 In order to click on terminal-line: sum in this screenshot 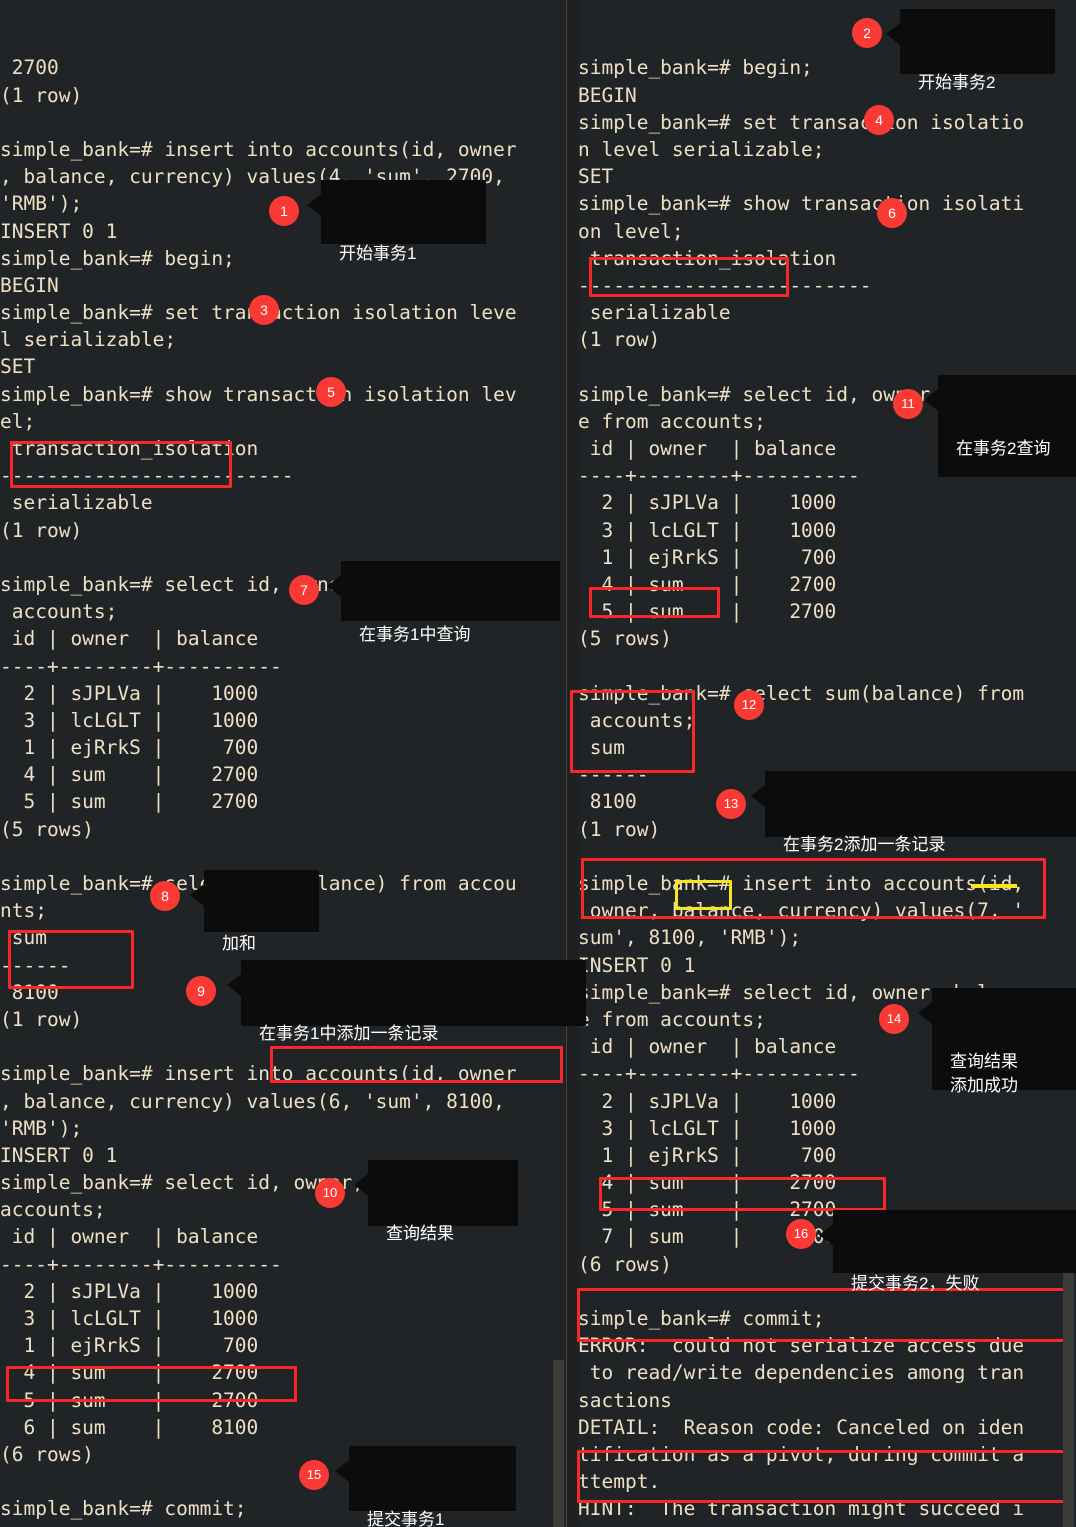, I will do `click(601, 748)`.